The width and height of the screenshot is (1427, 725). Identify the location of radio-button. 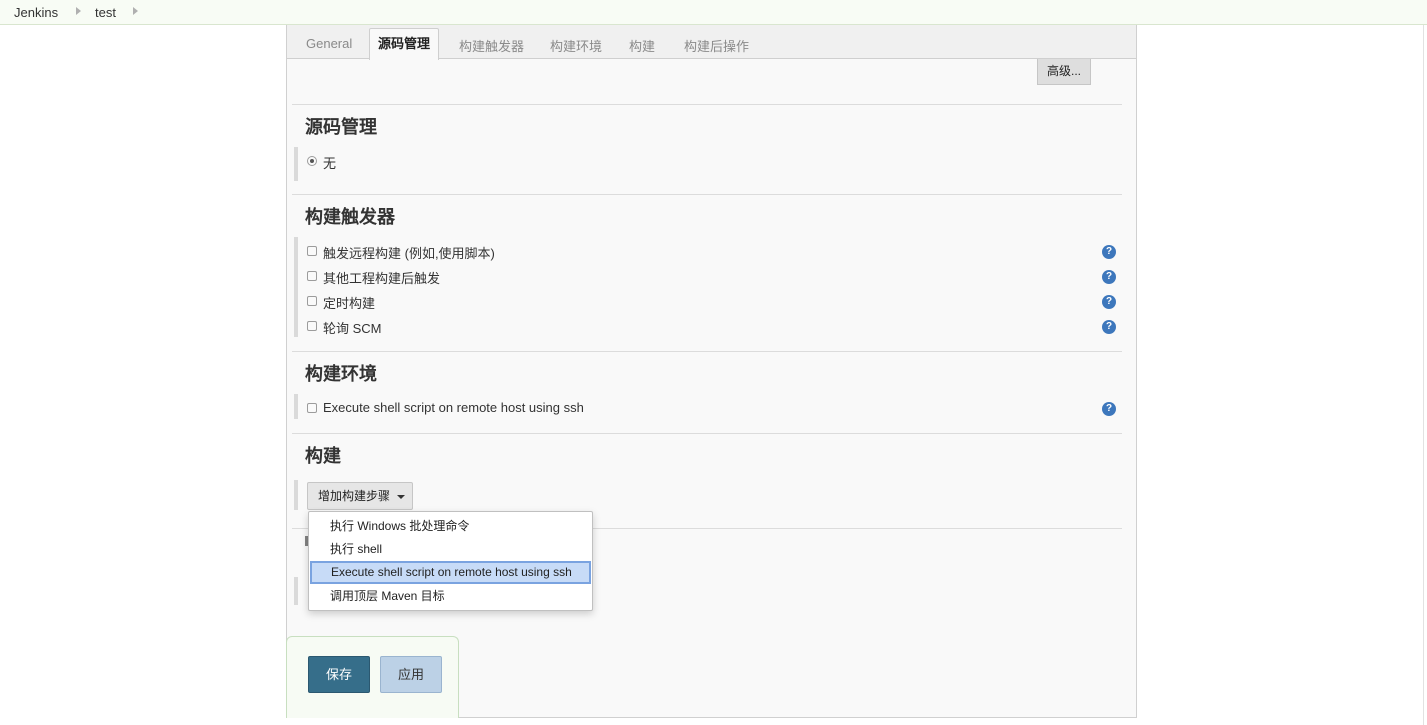
(312, 161).